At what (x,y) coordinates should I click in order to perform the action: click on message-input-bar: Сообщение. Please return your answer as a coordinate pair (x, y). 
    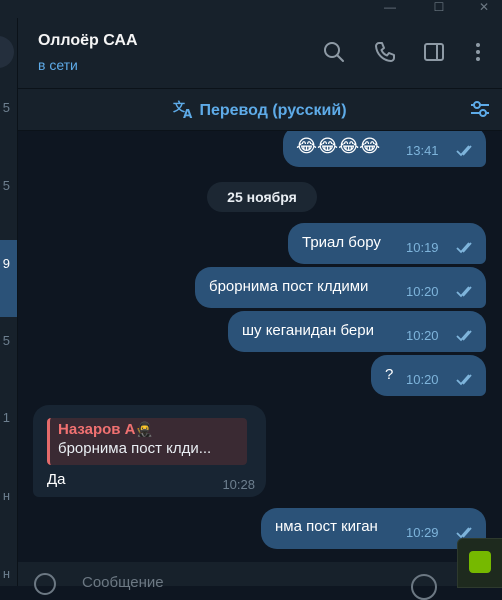
    Looking at the image, I should click on (260, 581).